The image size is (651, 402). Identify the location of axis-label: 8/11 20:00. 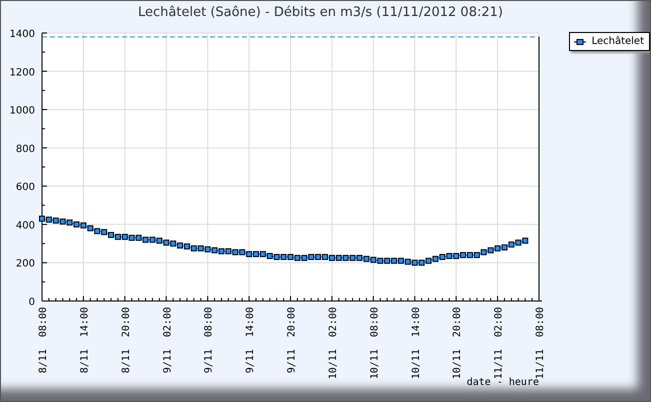
(126, 340).